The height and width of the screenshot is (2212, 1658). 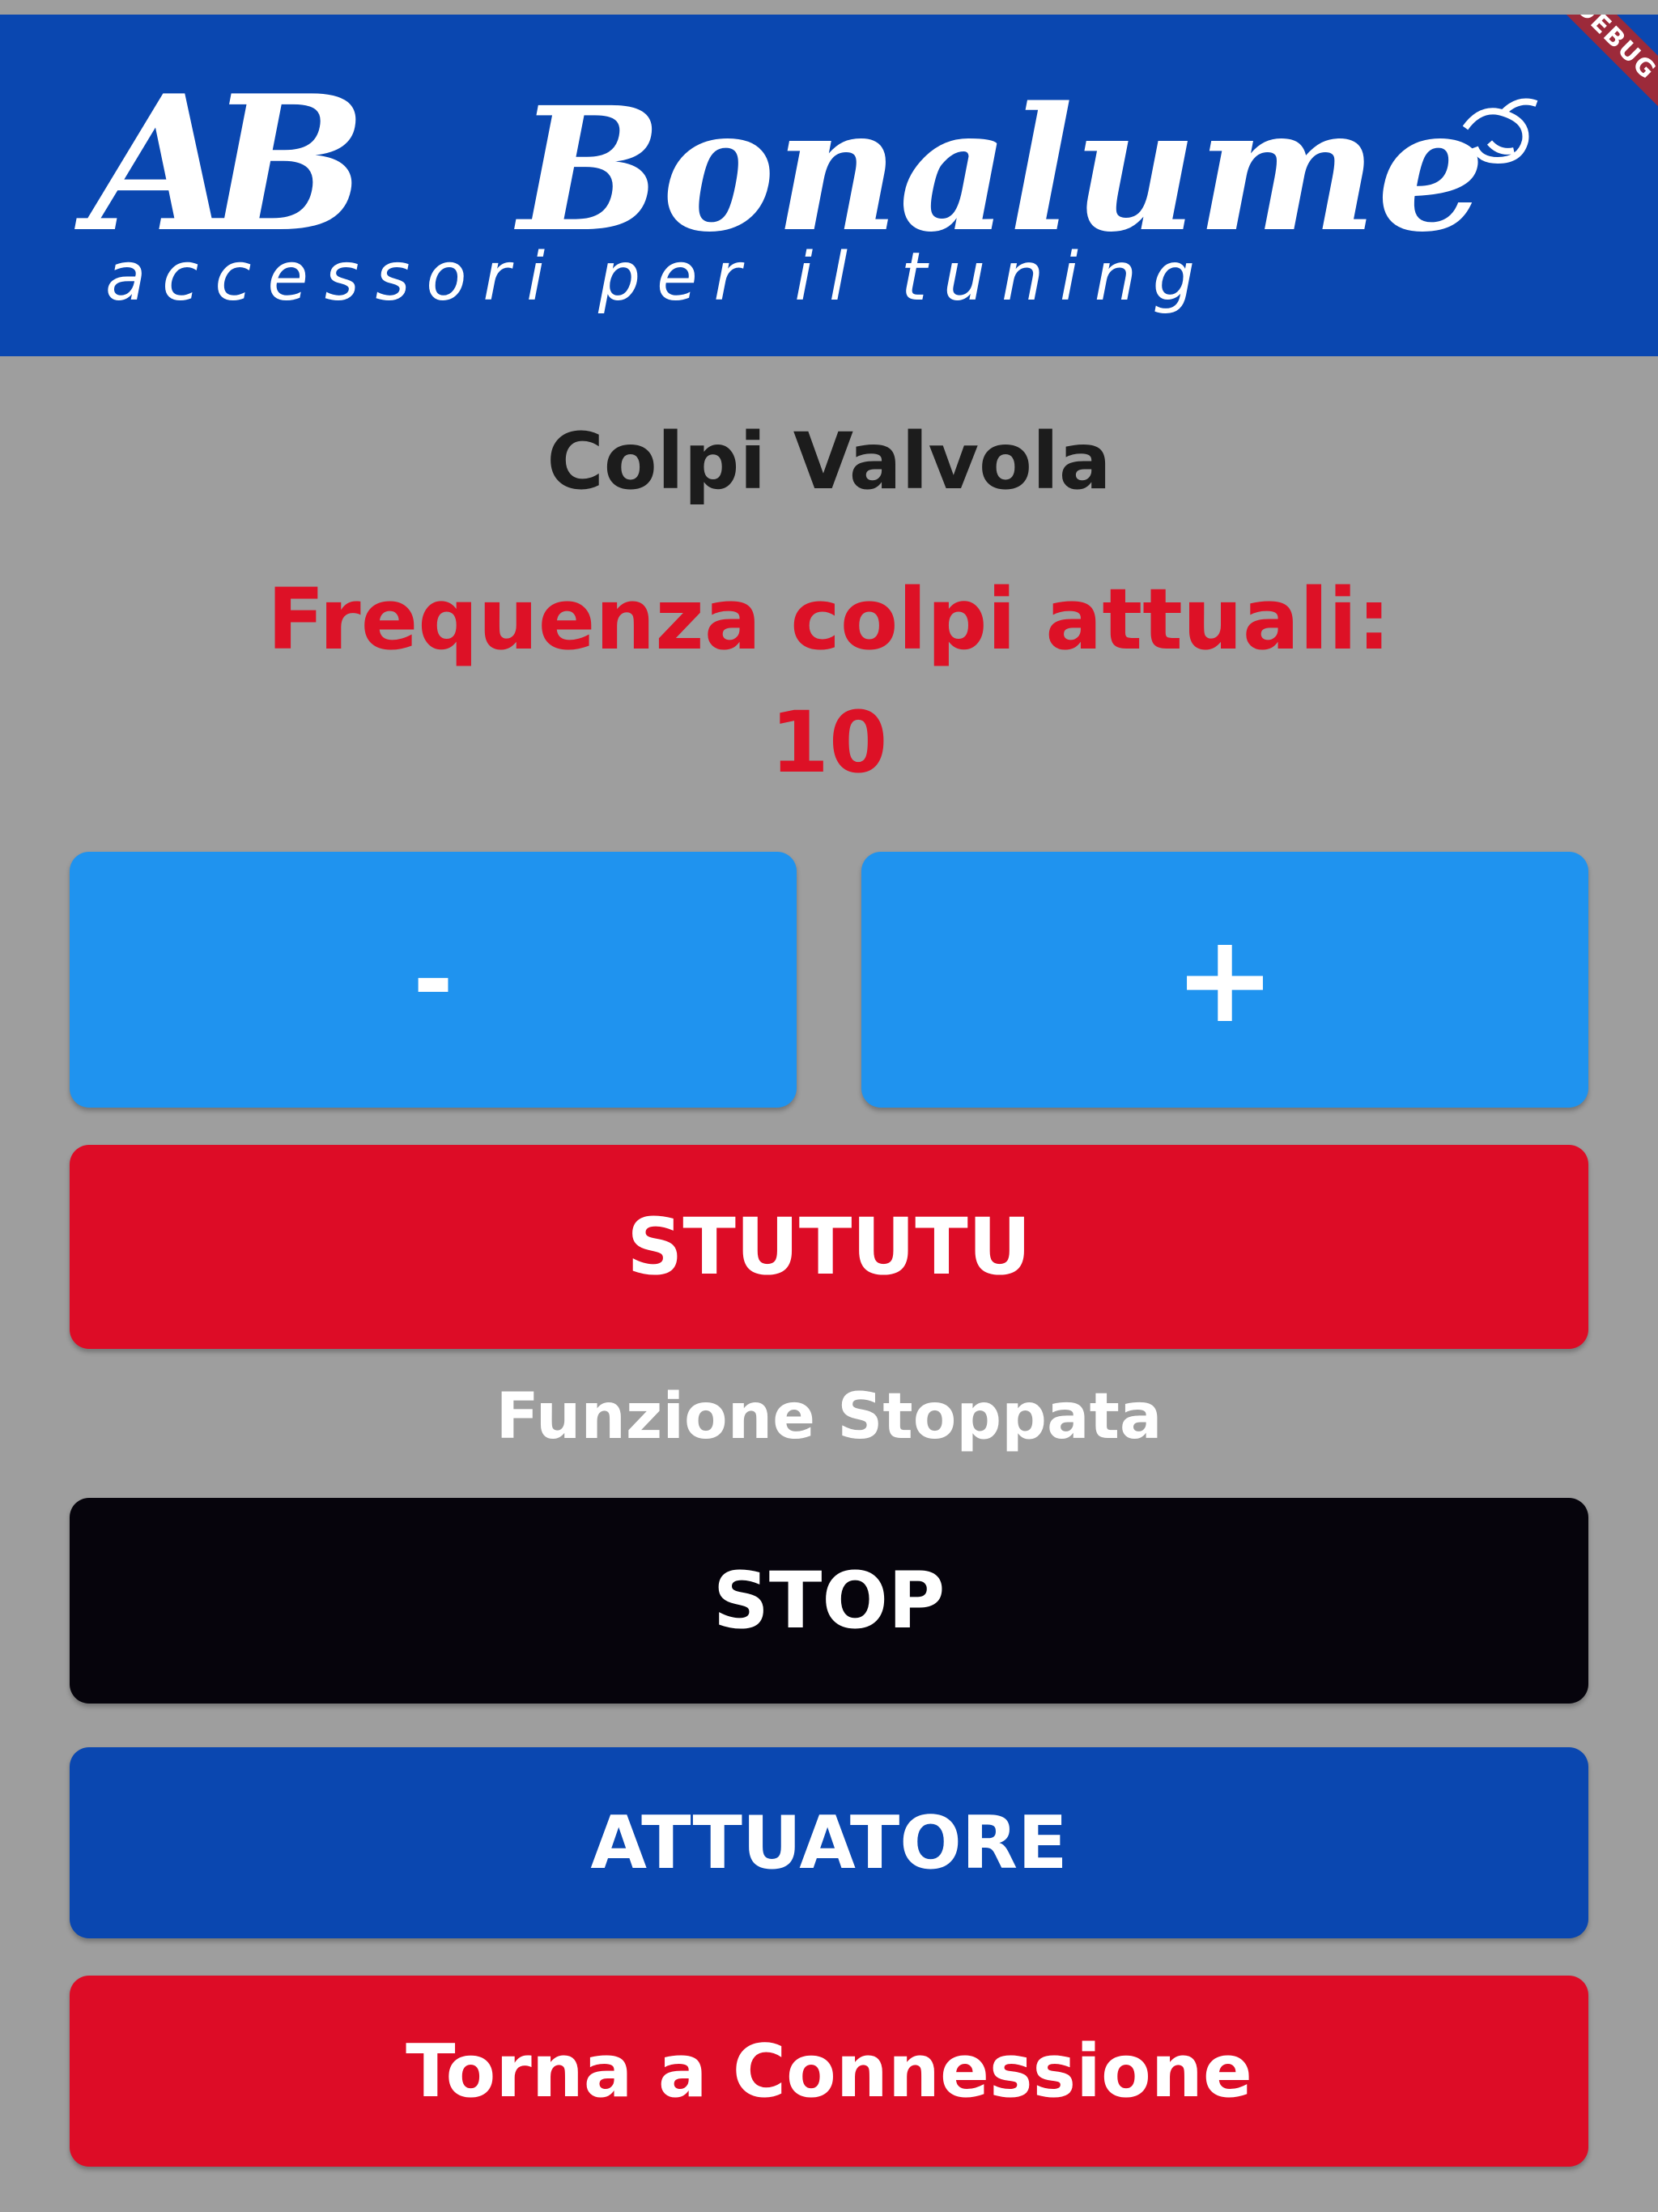 I want to click on increment-button: +, so click(x=1224, y=980).